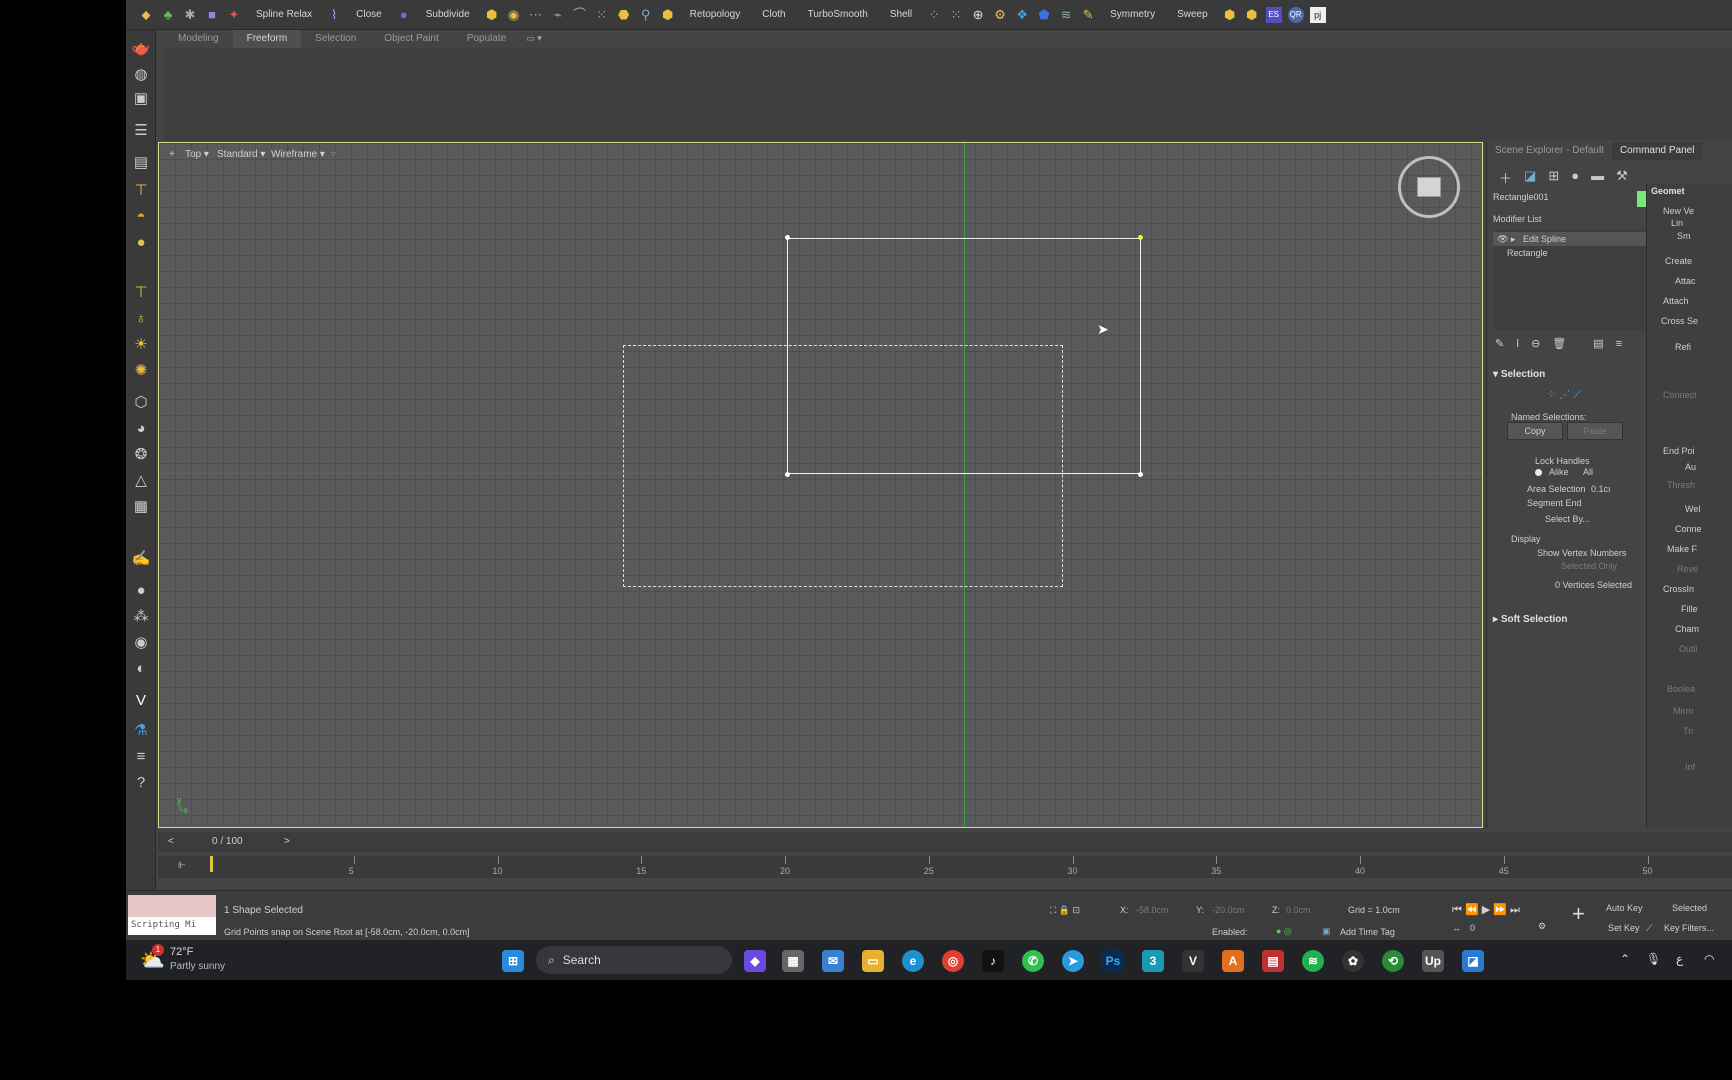 Image resolution: width=1732 pixels, height=1080 pixels. Describe the element at coordinates (1677, 223) in the screenshot. I see `geometry-item: Lin` at that location.